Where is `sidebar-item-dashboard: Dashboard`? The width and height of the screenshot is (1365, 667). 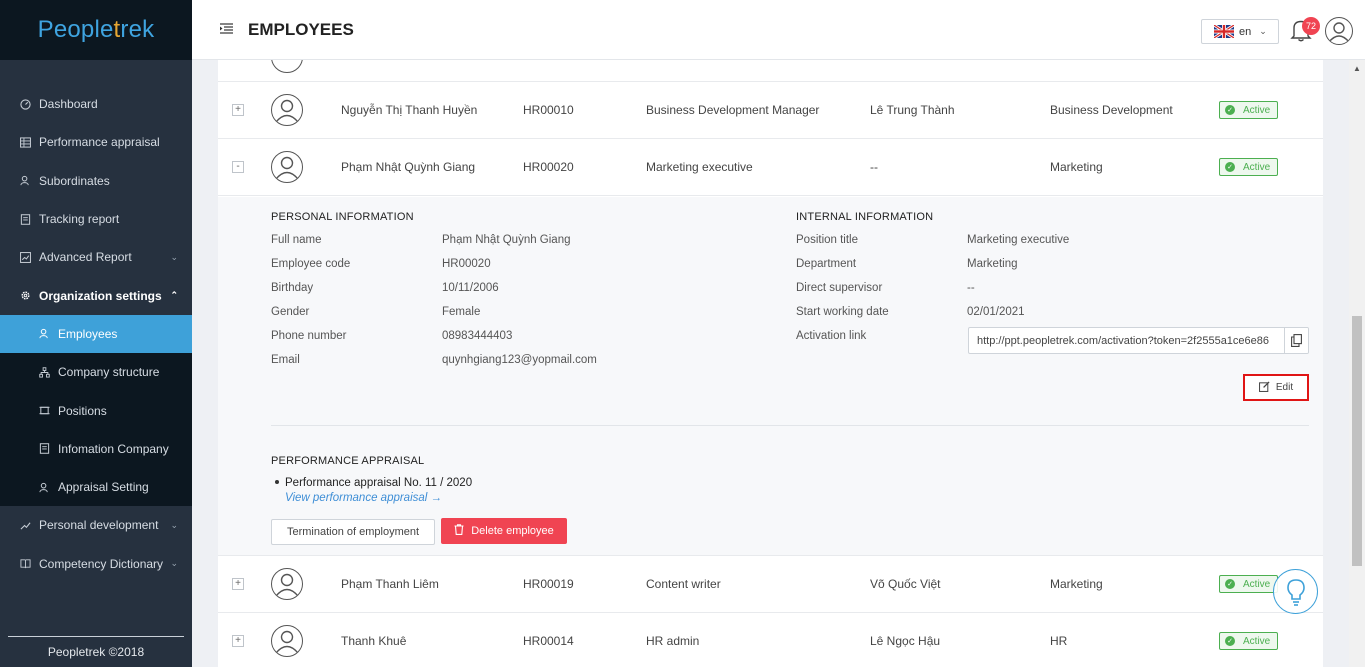 sidebar-item-dashboard: Dashboard is located at coordinates (96, 104).